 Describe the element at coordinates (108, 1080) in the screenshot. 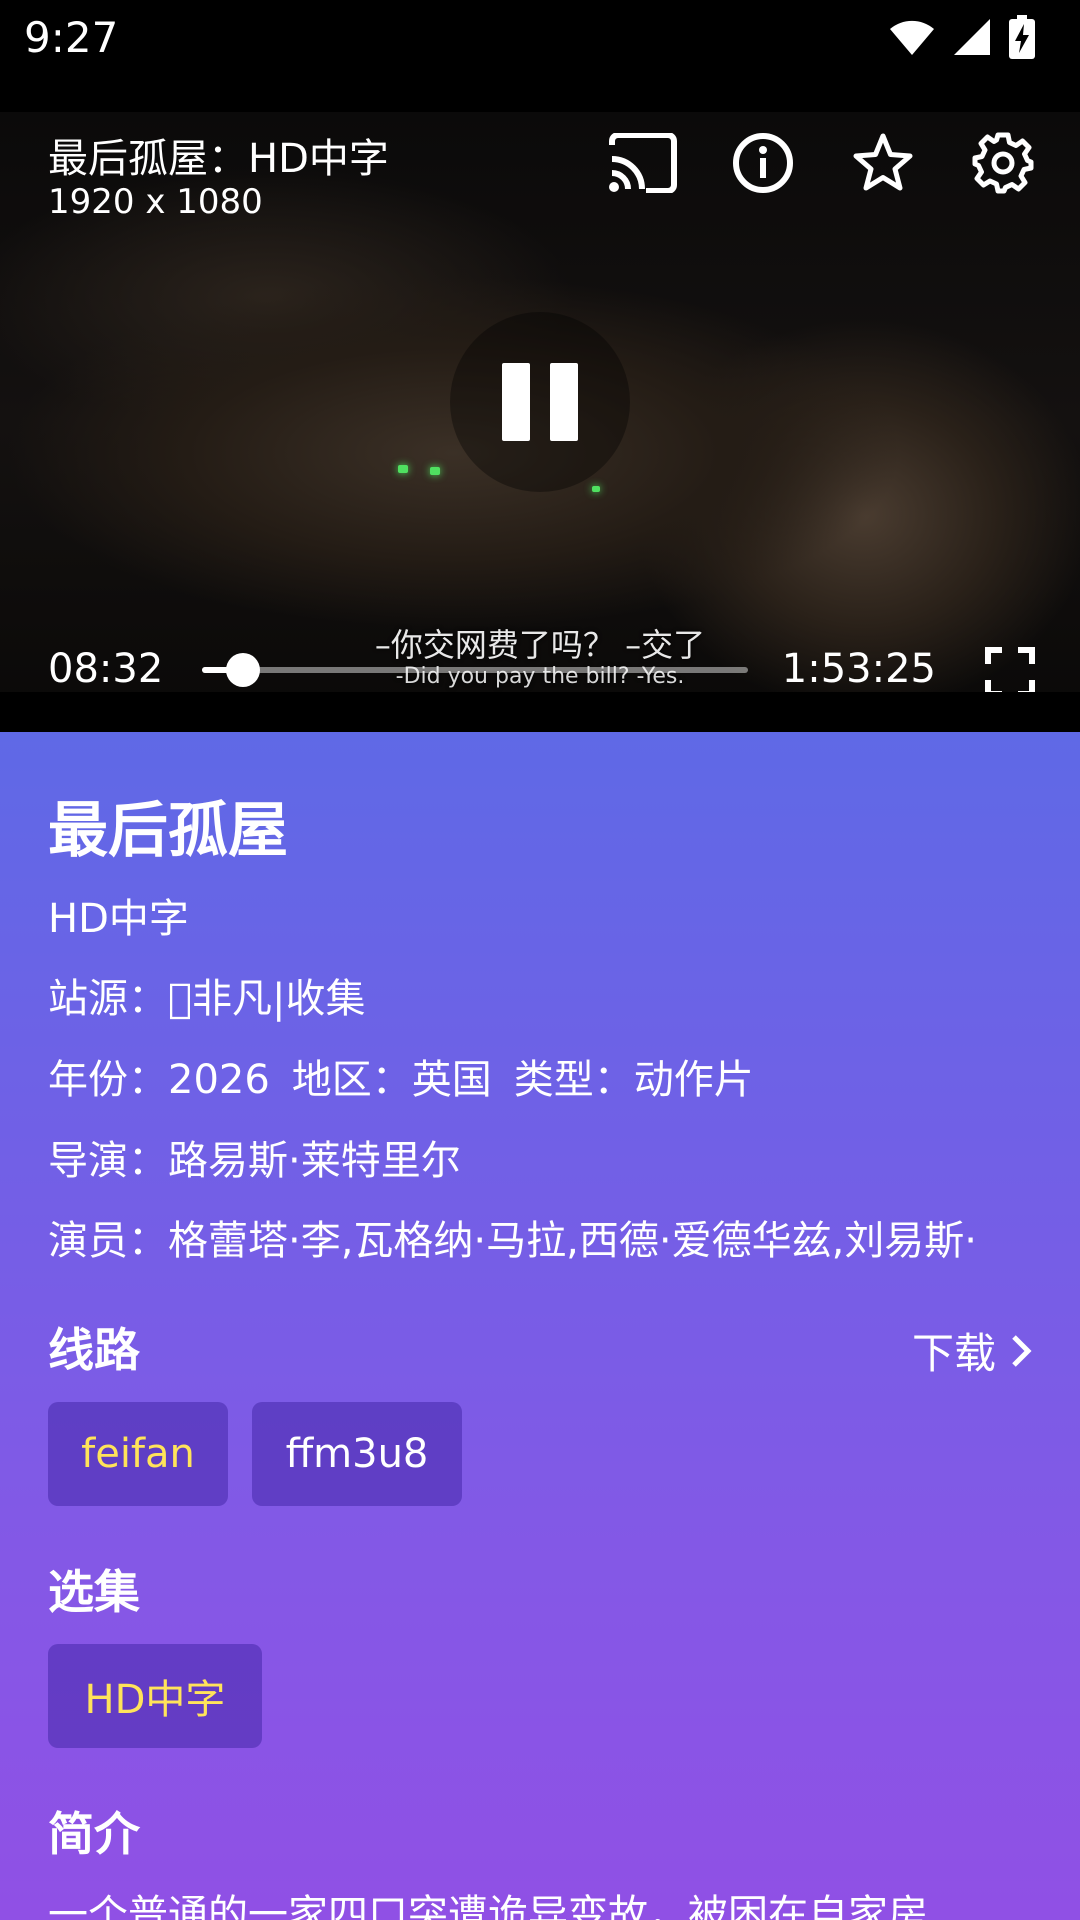

I see `year-label: 年份：` at that location.